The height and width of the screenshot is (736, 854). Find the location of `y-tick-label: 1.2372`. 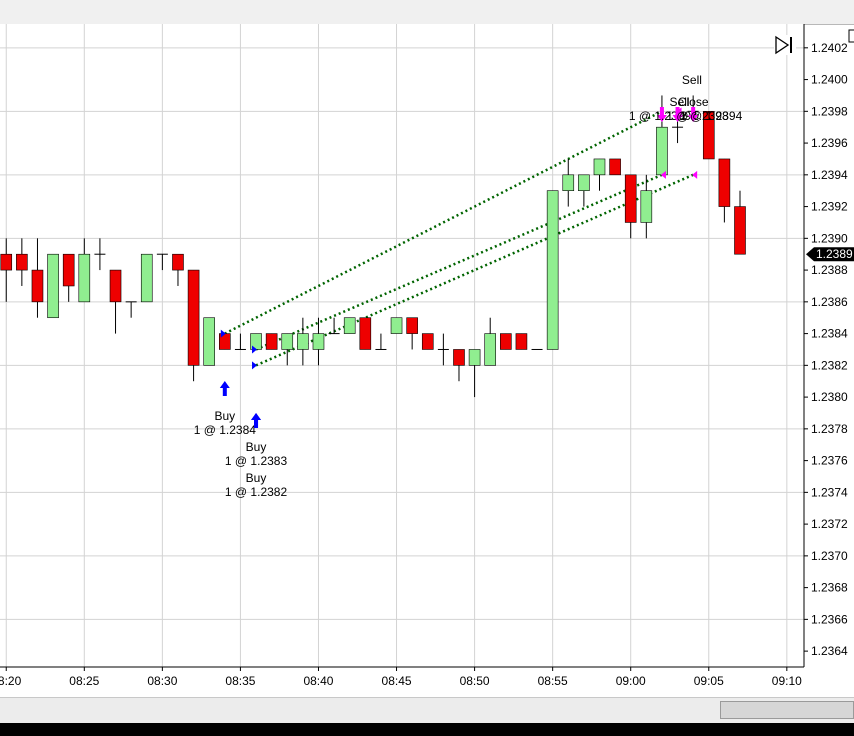

y-tick-label: 1.2372 is located at coordinates (829, 524).